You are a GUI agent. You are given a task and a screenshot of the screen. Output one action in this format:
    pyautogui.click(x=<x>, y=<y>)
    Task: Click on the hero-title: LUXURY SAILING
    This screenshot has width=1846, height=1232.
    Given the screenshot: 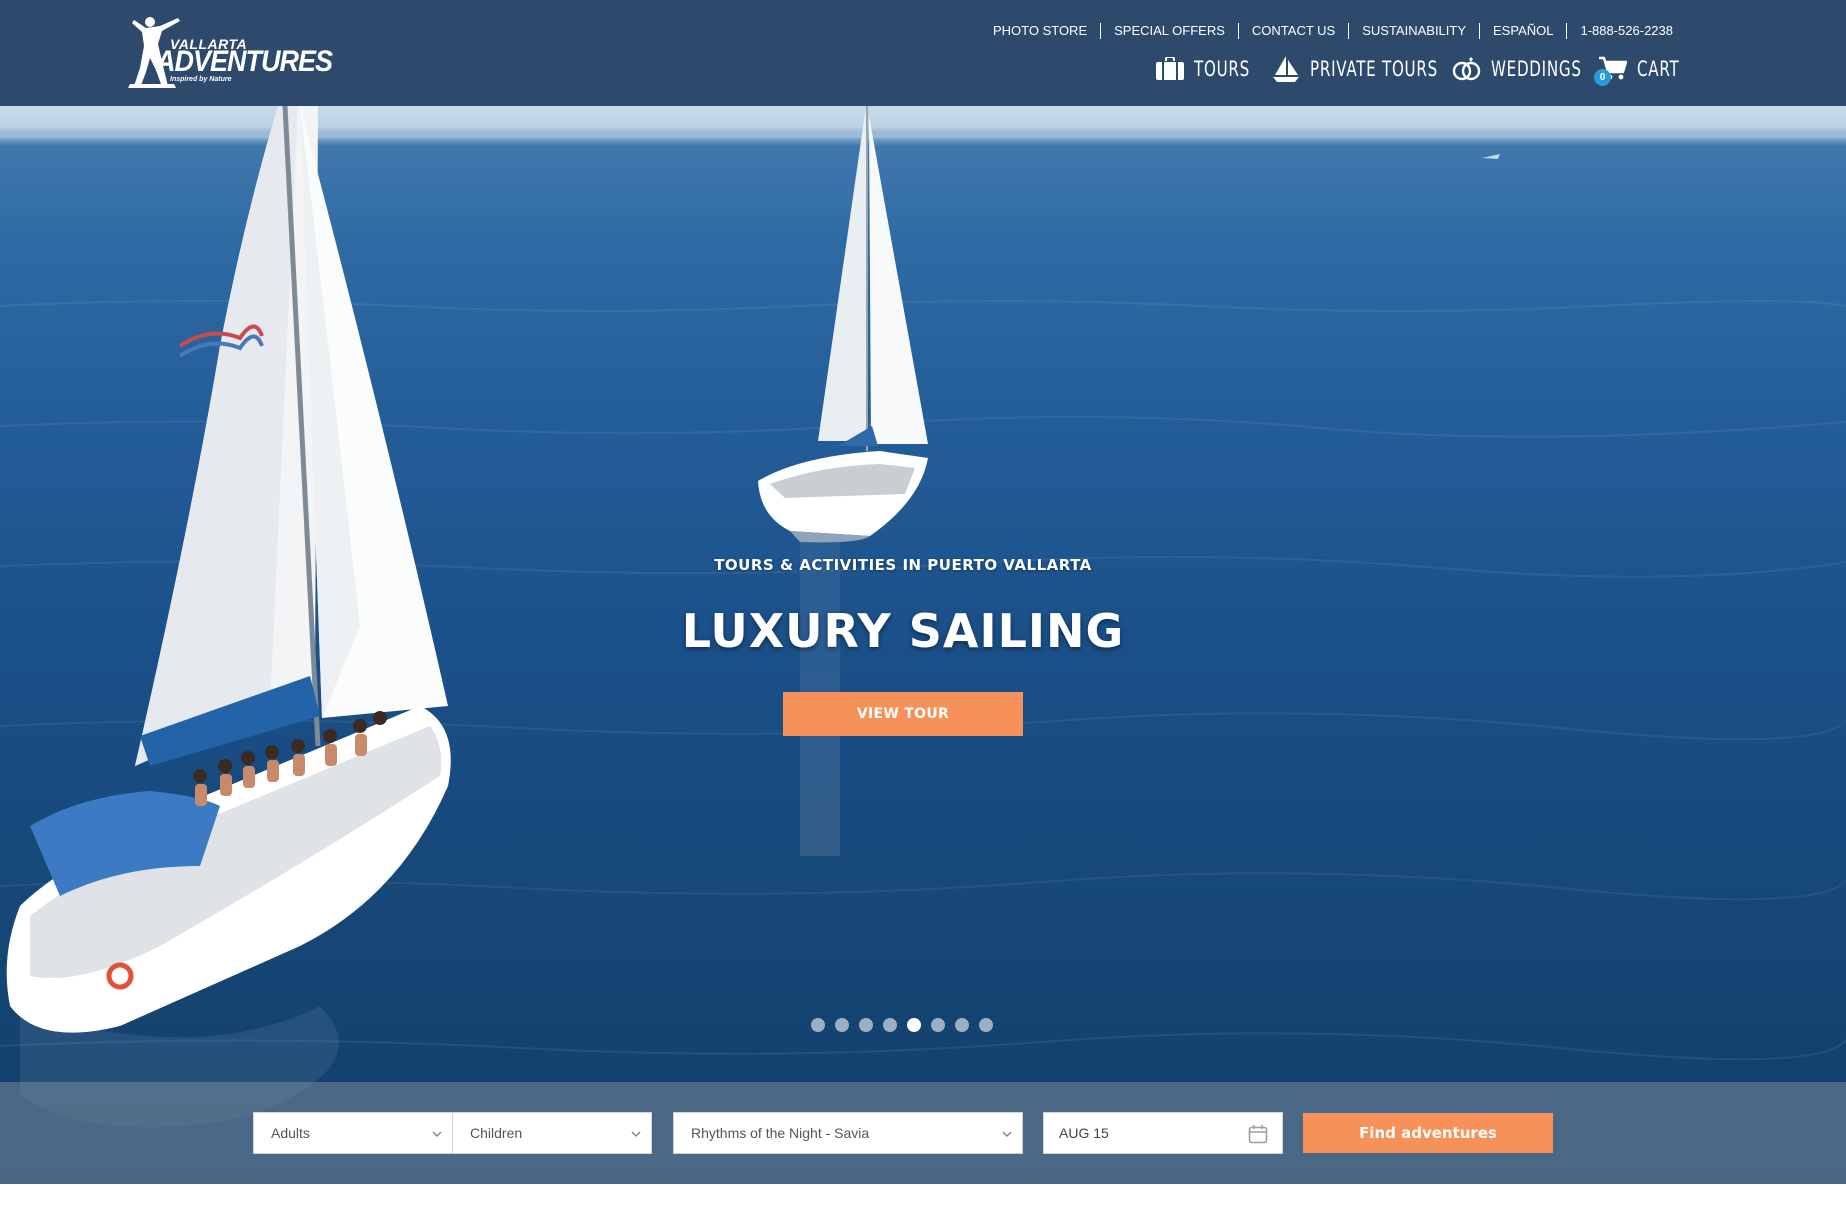 What is the action you would take?
    pyautogui.click(x=903, y=631)
    